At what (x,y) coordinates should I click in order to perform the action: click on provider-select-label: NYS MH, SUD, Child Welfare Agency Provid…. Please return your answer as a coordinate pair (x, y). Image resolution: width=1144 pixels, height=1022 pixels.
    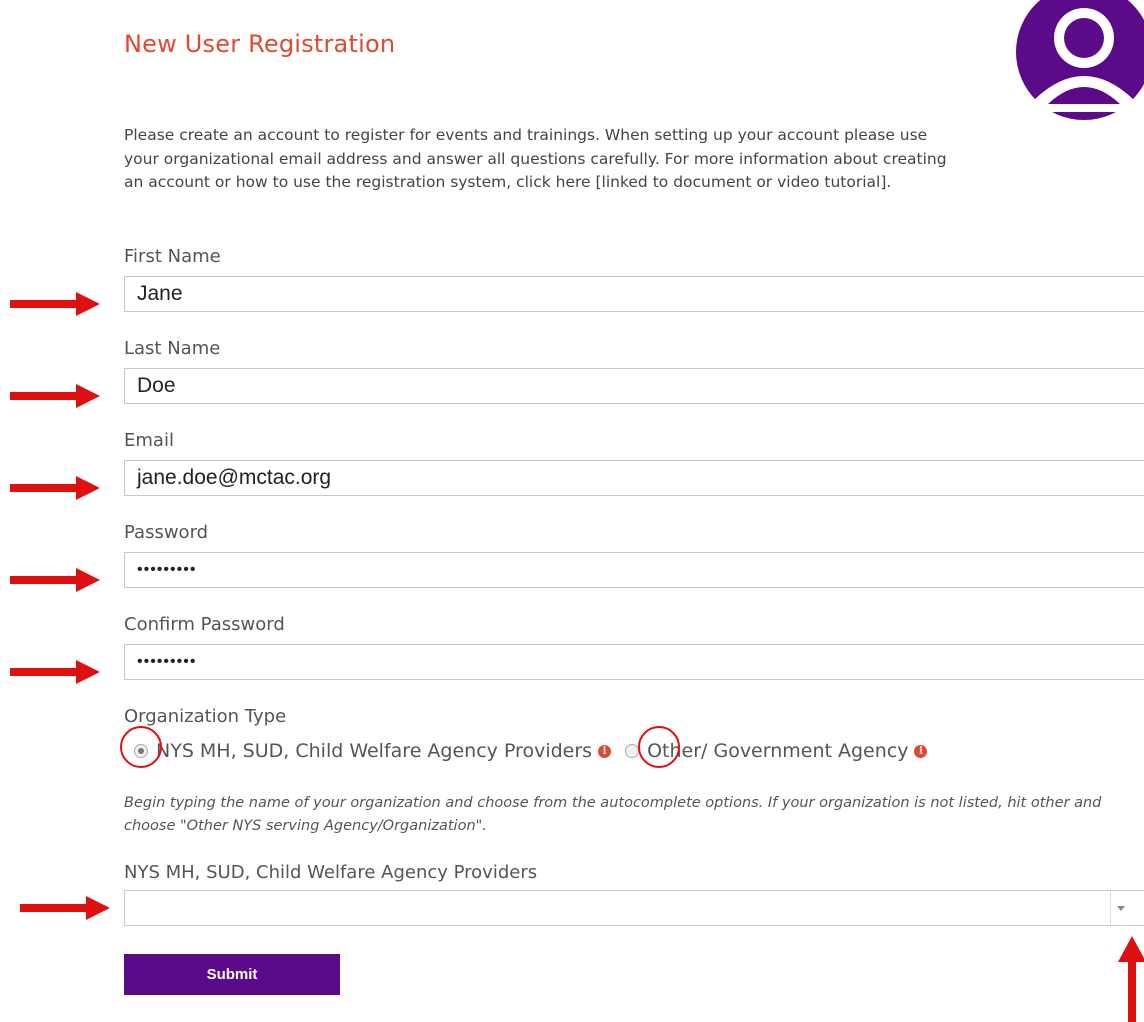
    Looking at the image, I should click on (331, 872).